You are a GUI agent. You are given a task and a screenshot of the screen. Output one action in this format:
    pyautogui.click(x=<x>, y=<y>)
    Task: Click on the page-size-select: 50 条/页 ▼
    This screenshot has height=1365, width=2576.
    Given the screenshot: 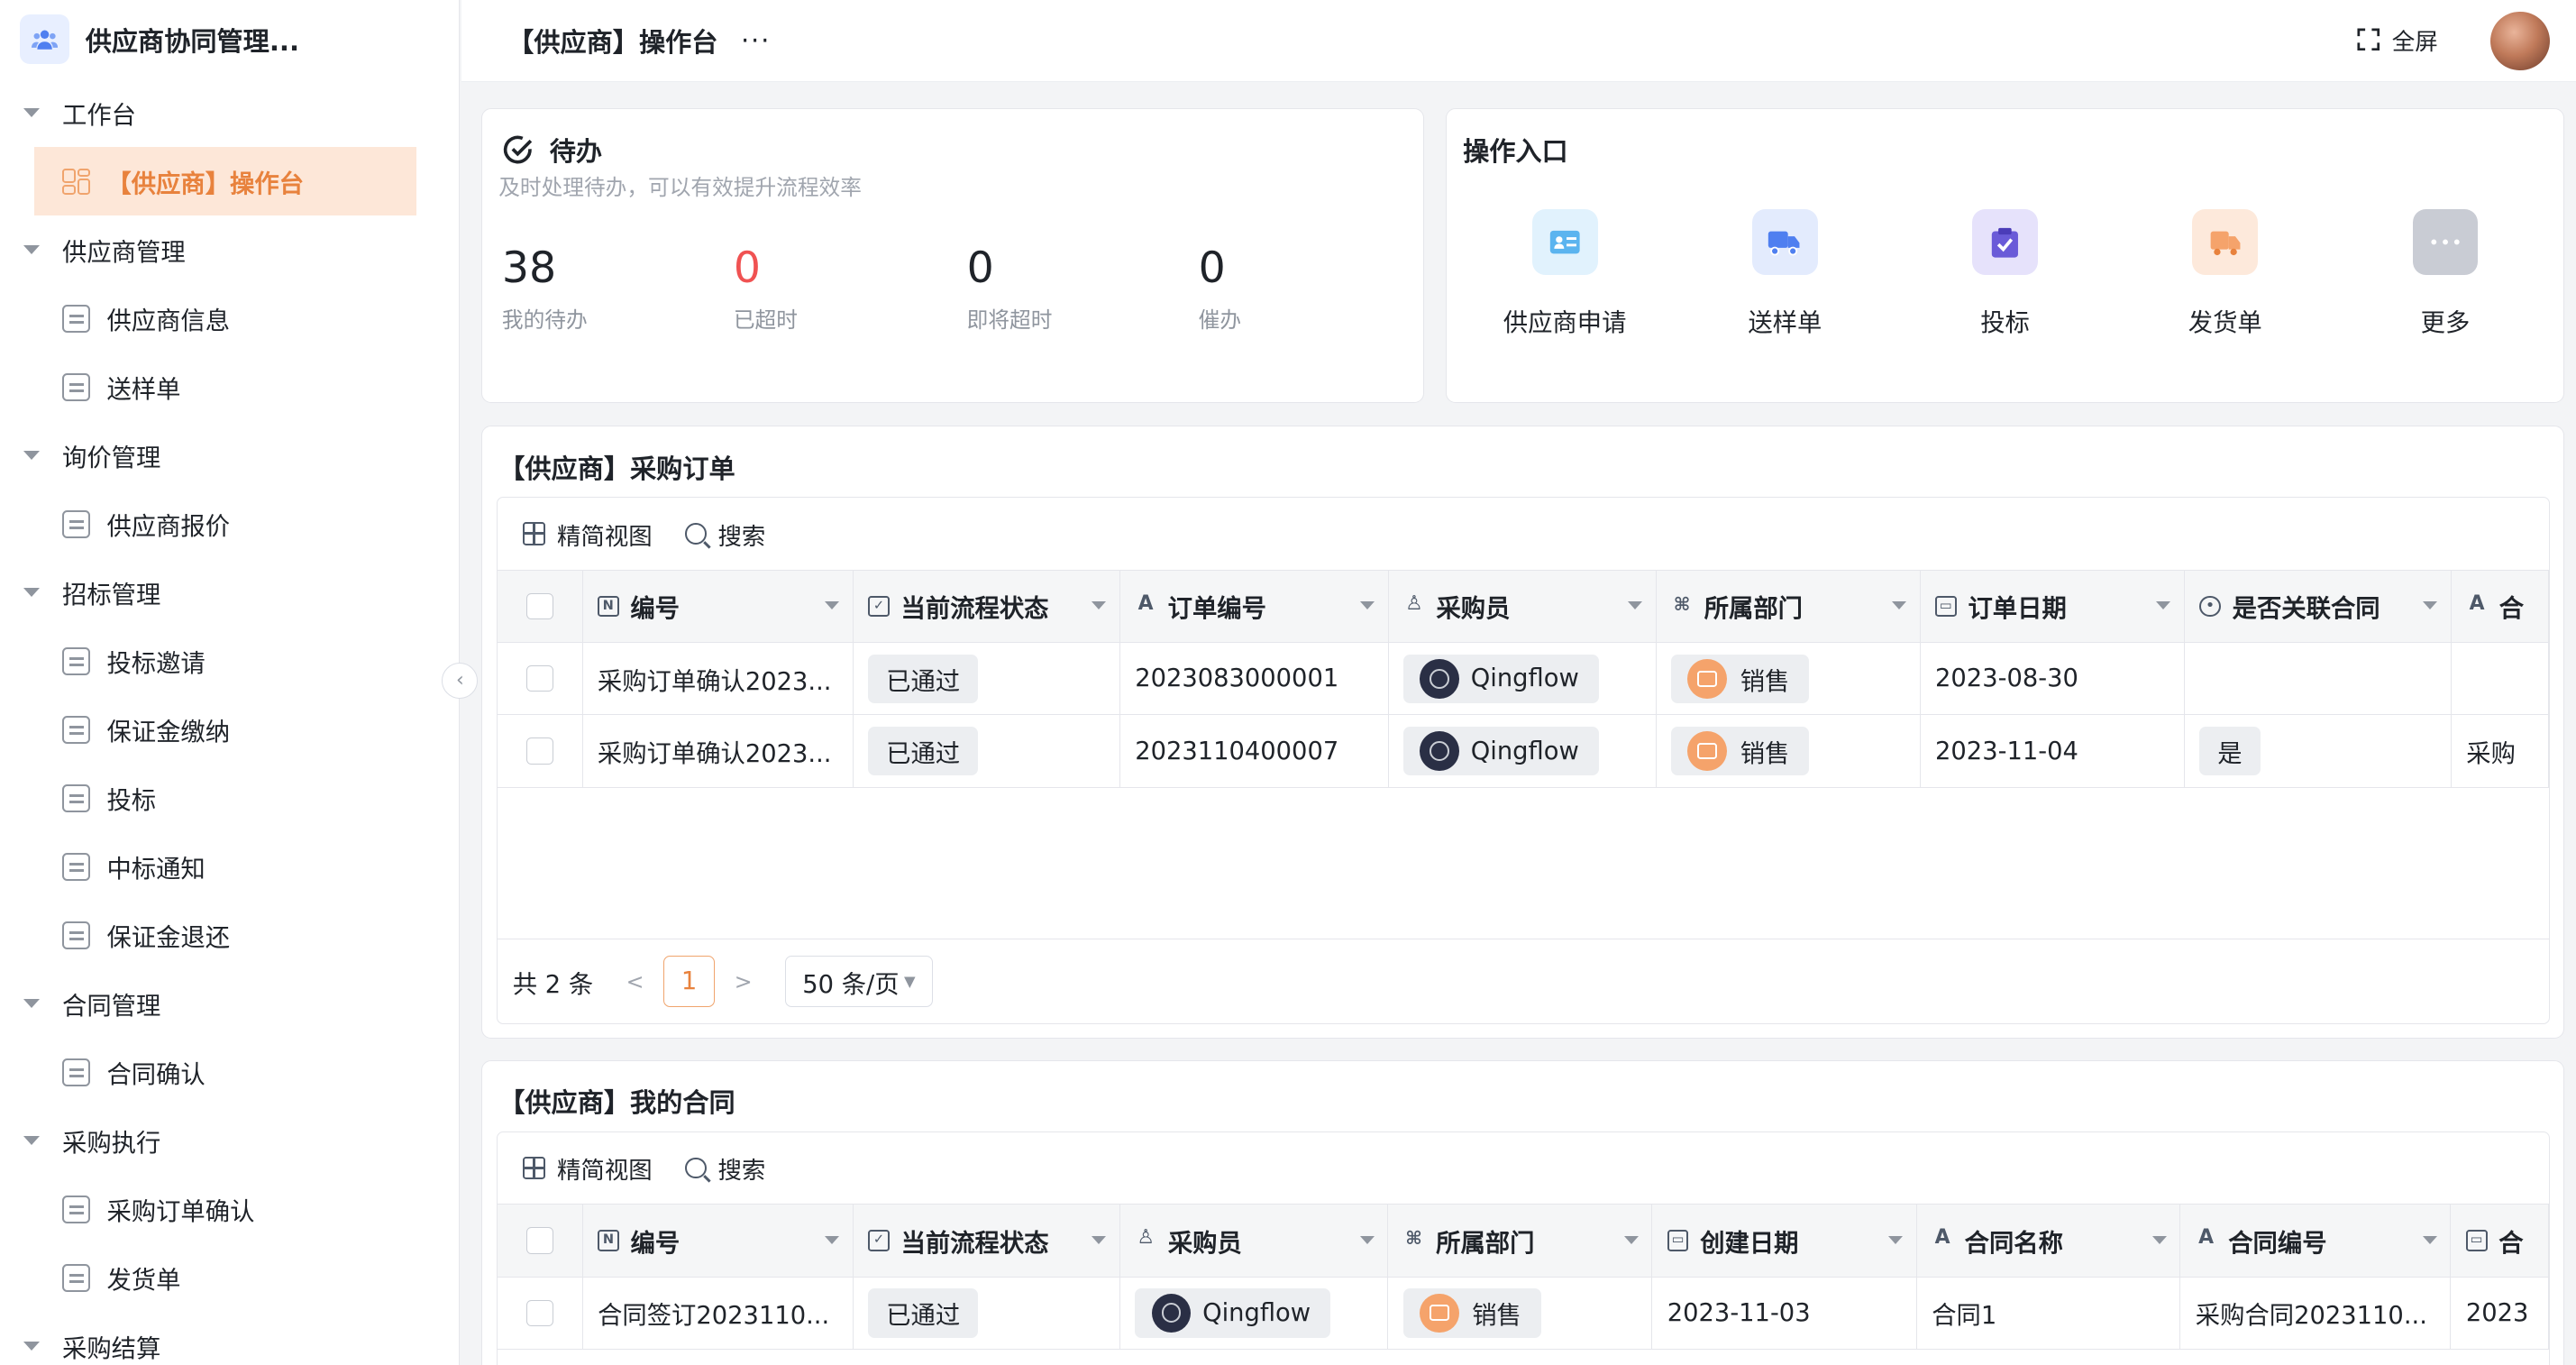 What is the action you would take?
    pyautogui.click(x=859, y=982)
    